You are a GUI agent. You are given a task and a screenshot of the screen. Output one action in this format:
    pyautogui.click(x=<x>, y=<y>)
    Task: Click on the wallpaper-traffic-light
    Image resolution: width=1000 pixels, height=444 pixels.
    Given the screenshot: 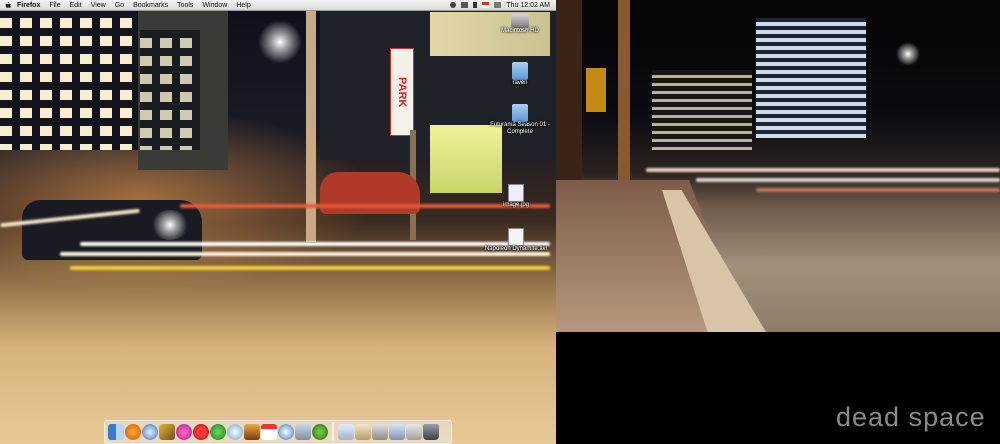 What is the action you would take?
    pyautogui.click(x=596, y=90)
    